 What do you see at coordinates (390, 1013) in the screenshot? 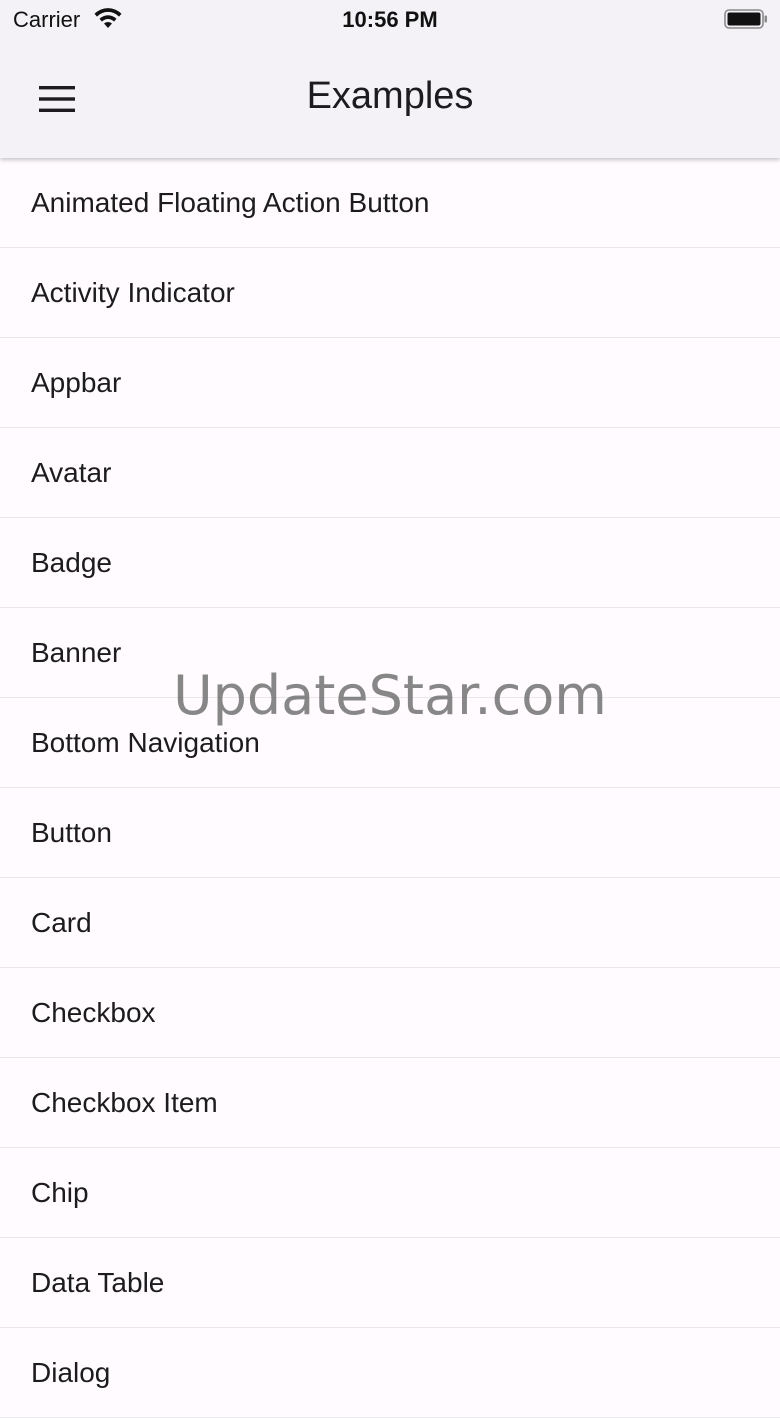
I see `list-item: Checkbox` at bounding box center [390, 1013].